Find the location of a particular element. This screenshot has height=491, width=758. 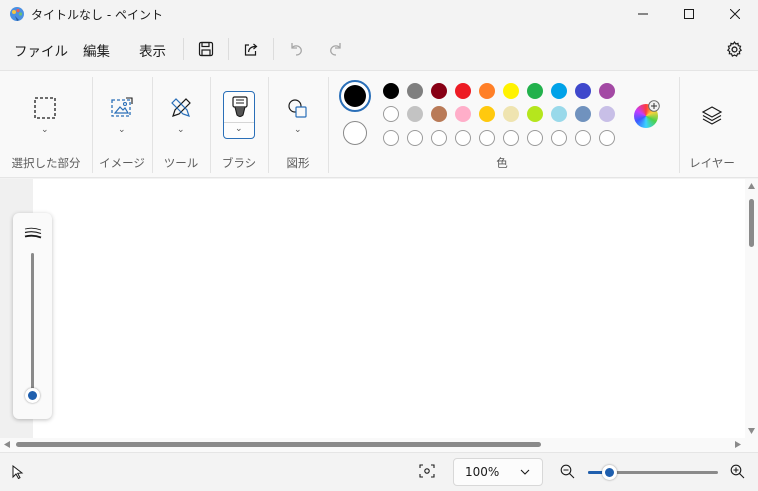

settings-button is located at coordinates (734, 49).